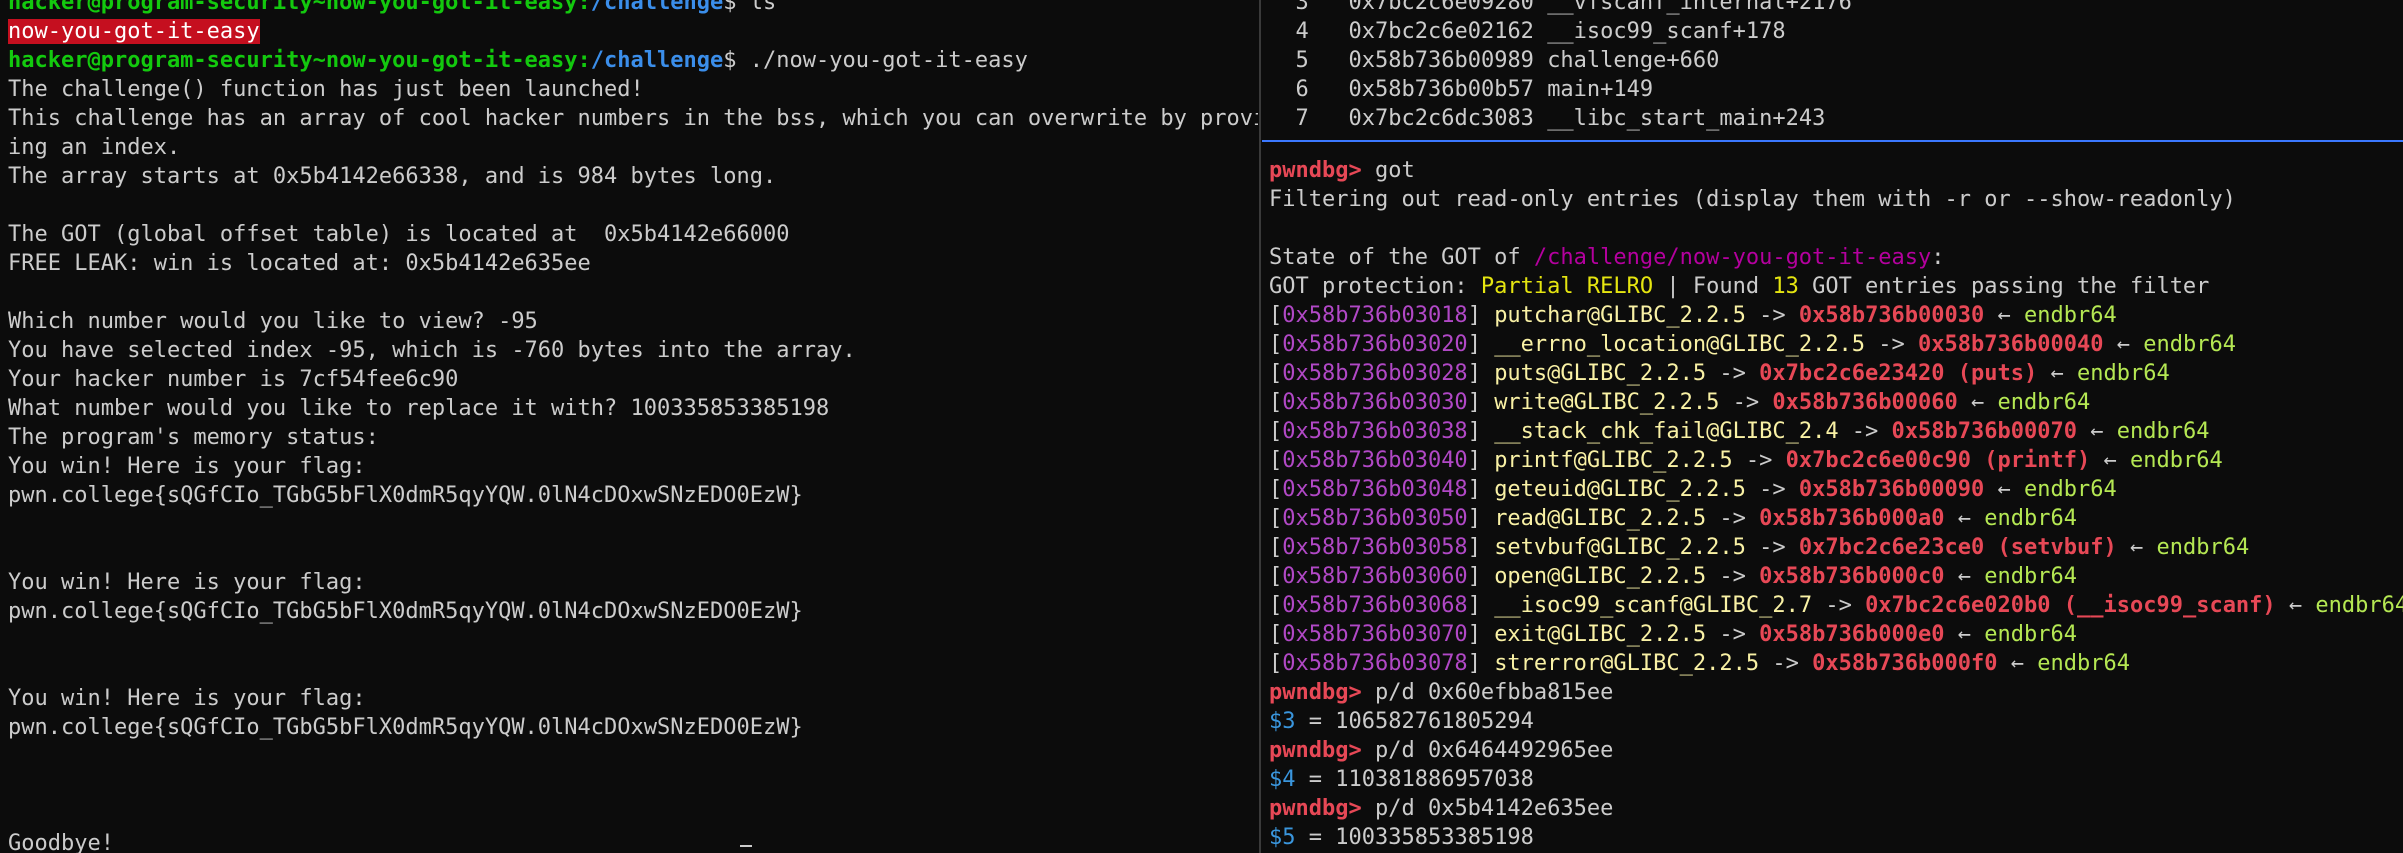  I want to click on pwndbg-command-line: pwndbg> p/d 0x6464492965ee, so click(1441, 750).